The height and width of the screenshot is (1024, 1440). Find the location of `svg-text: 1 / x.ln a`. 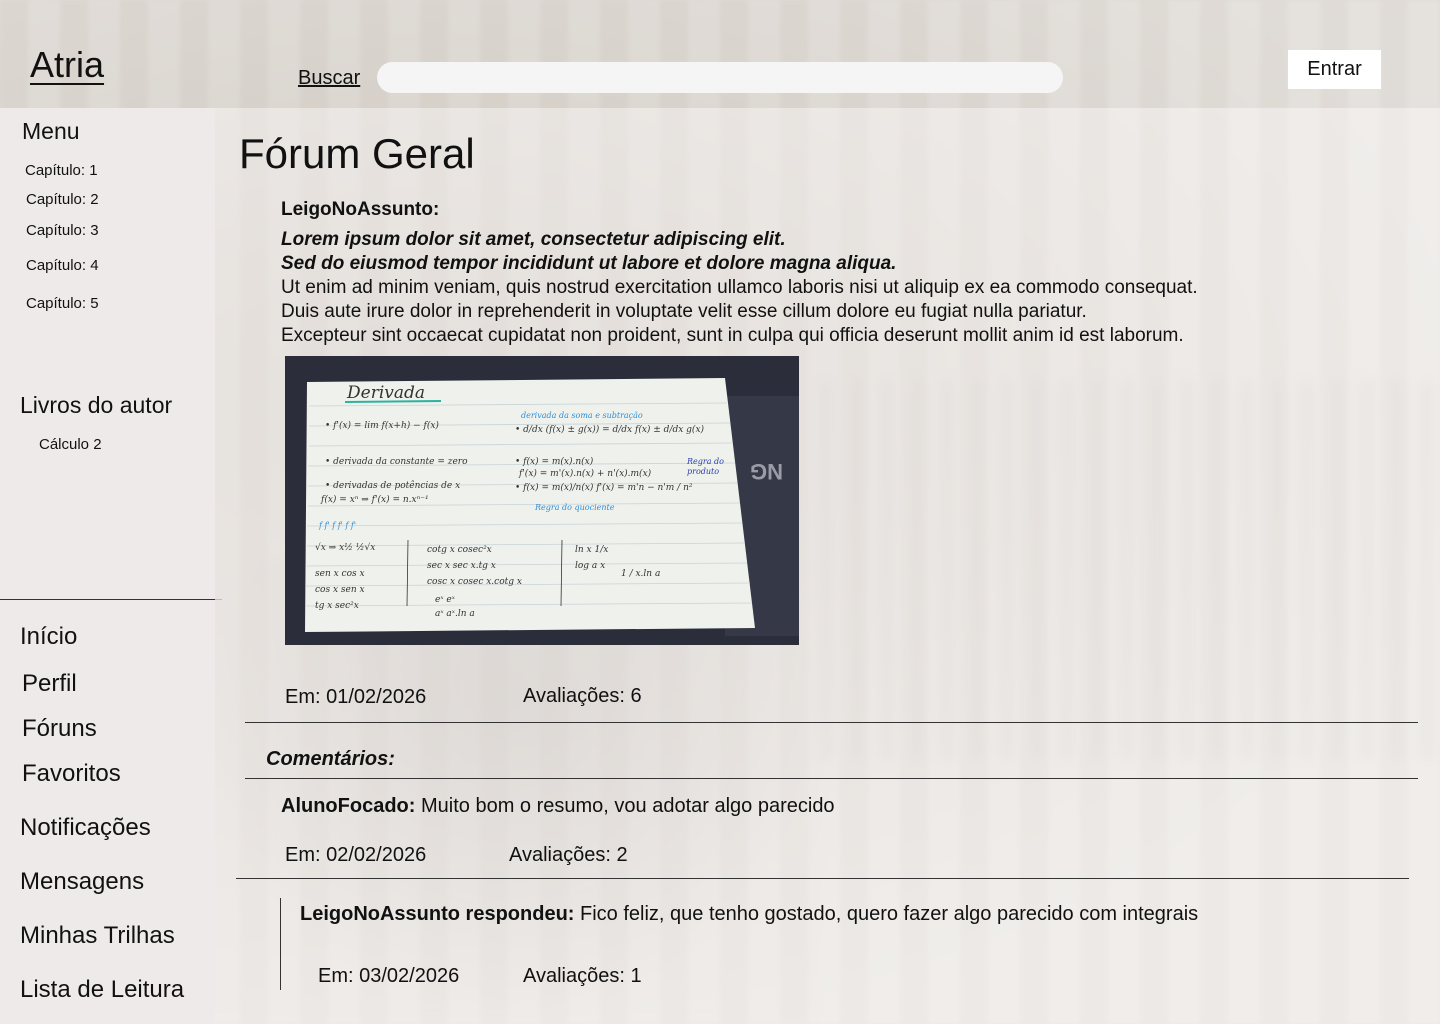

svg-text: 1 / x.ln a is located at coordinates (640, 574).